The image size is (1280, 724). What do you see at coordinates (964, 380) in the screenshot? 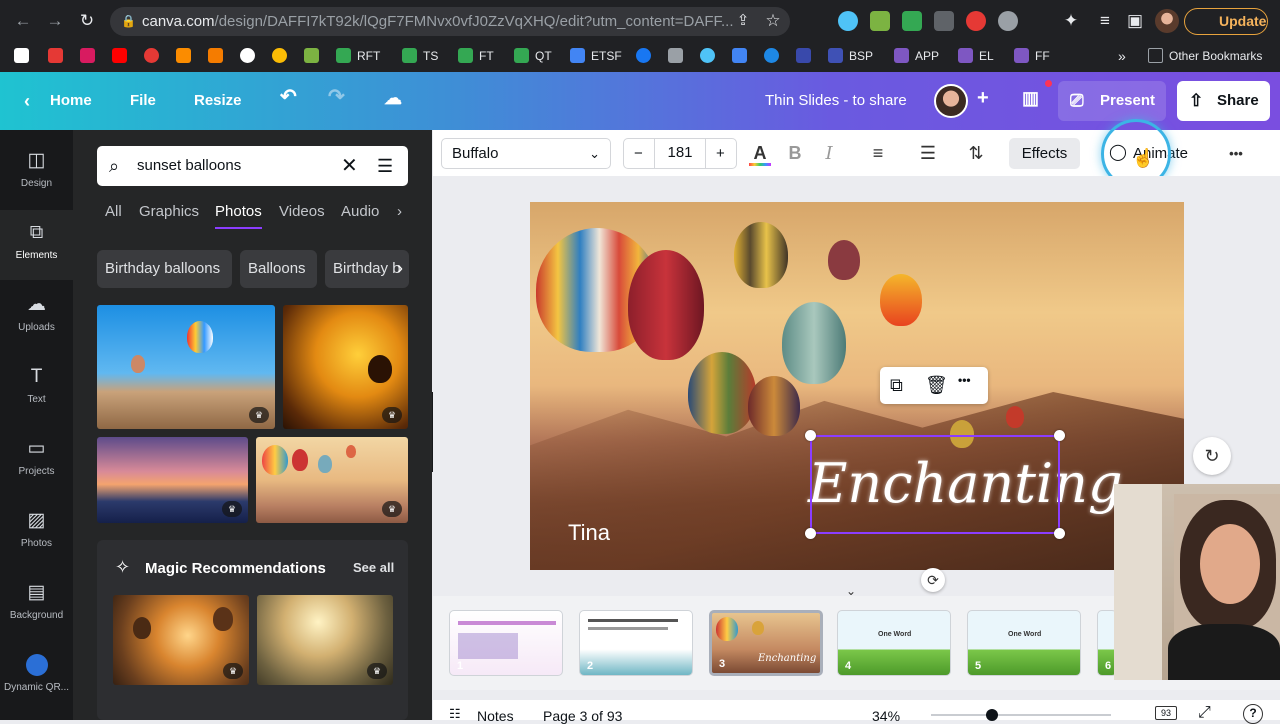
I see `more-icon: •••` at bounding box center [964, 380].